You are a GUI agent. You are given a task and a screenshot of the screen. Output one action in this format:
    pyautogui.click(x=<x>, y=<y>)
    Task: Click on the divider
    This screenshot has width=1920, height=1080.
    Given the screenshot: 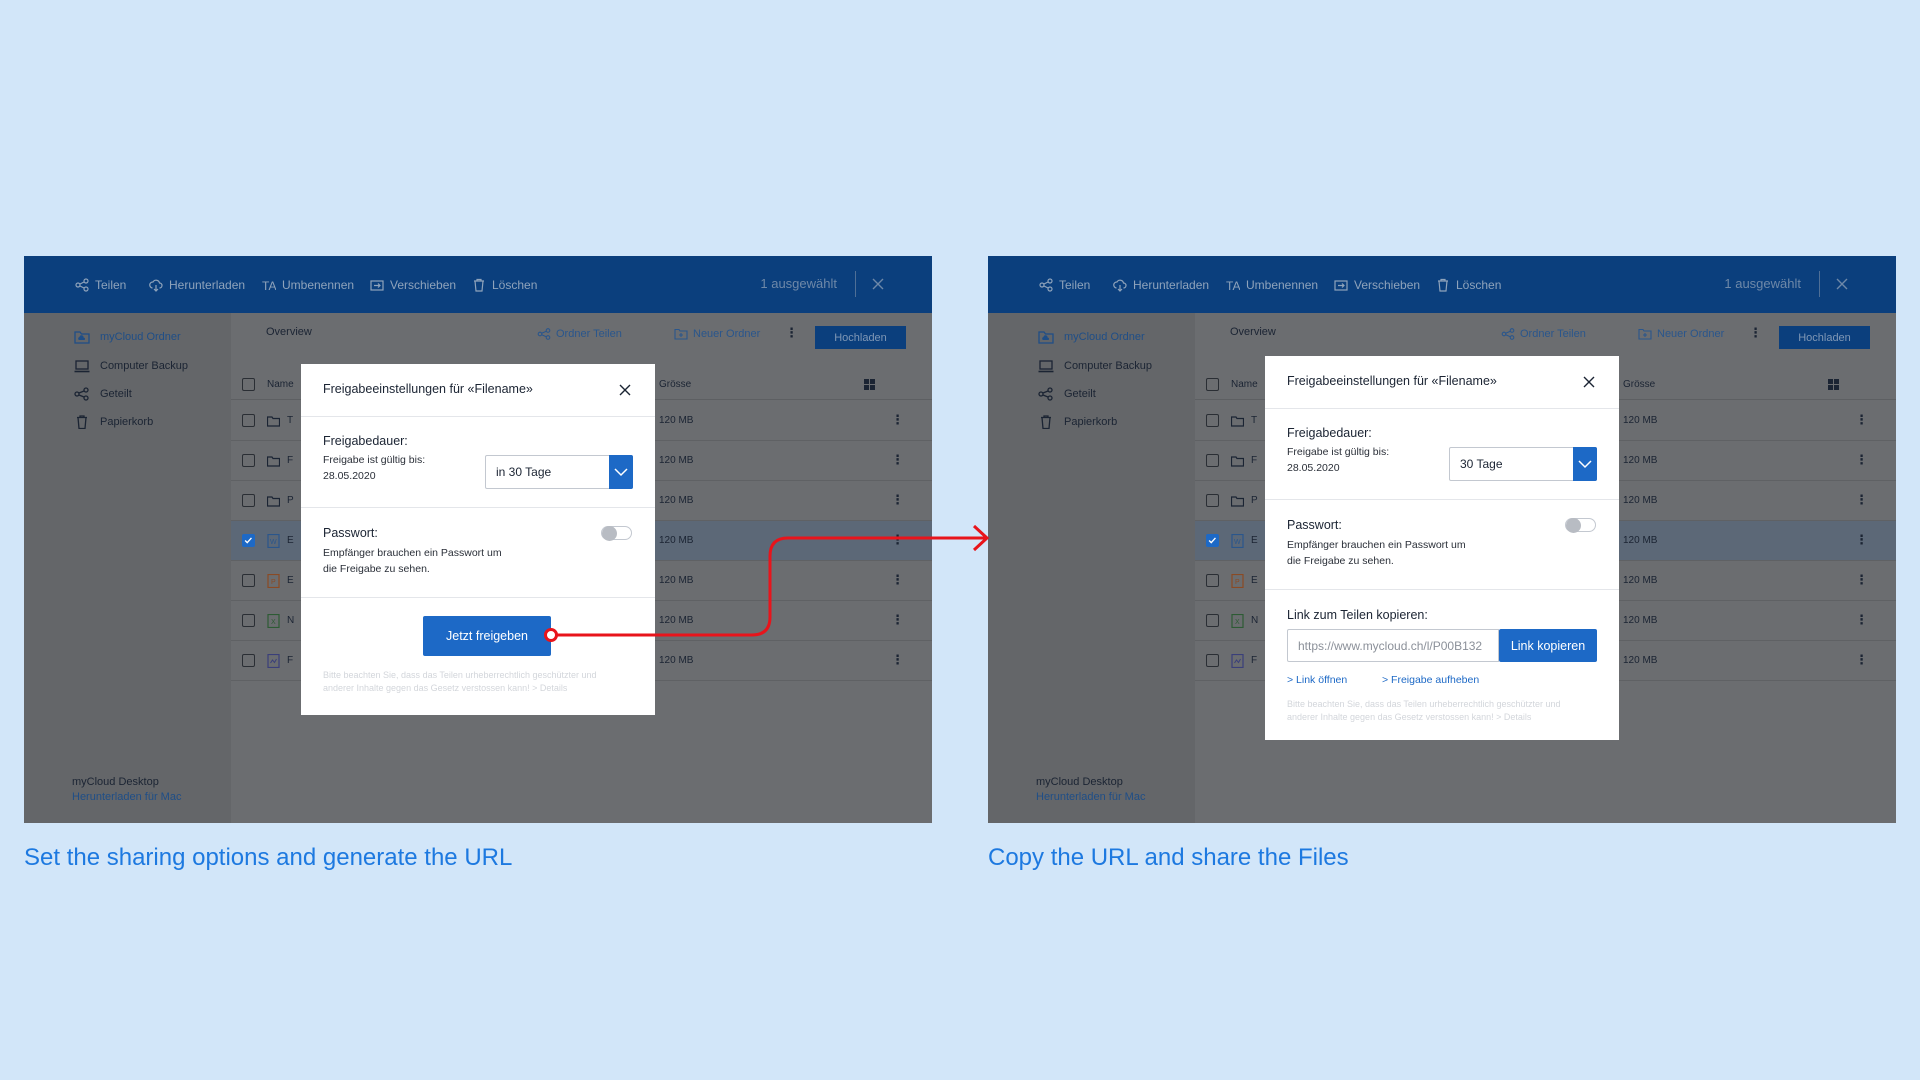 What is the action you would take?
    pyautogui.click(x=478, y=597)
    